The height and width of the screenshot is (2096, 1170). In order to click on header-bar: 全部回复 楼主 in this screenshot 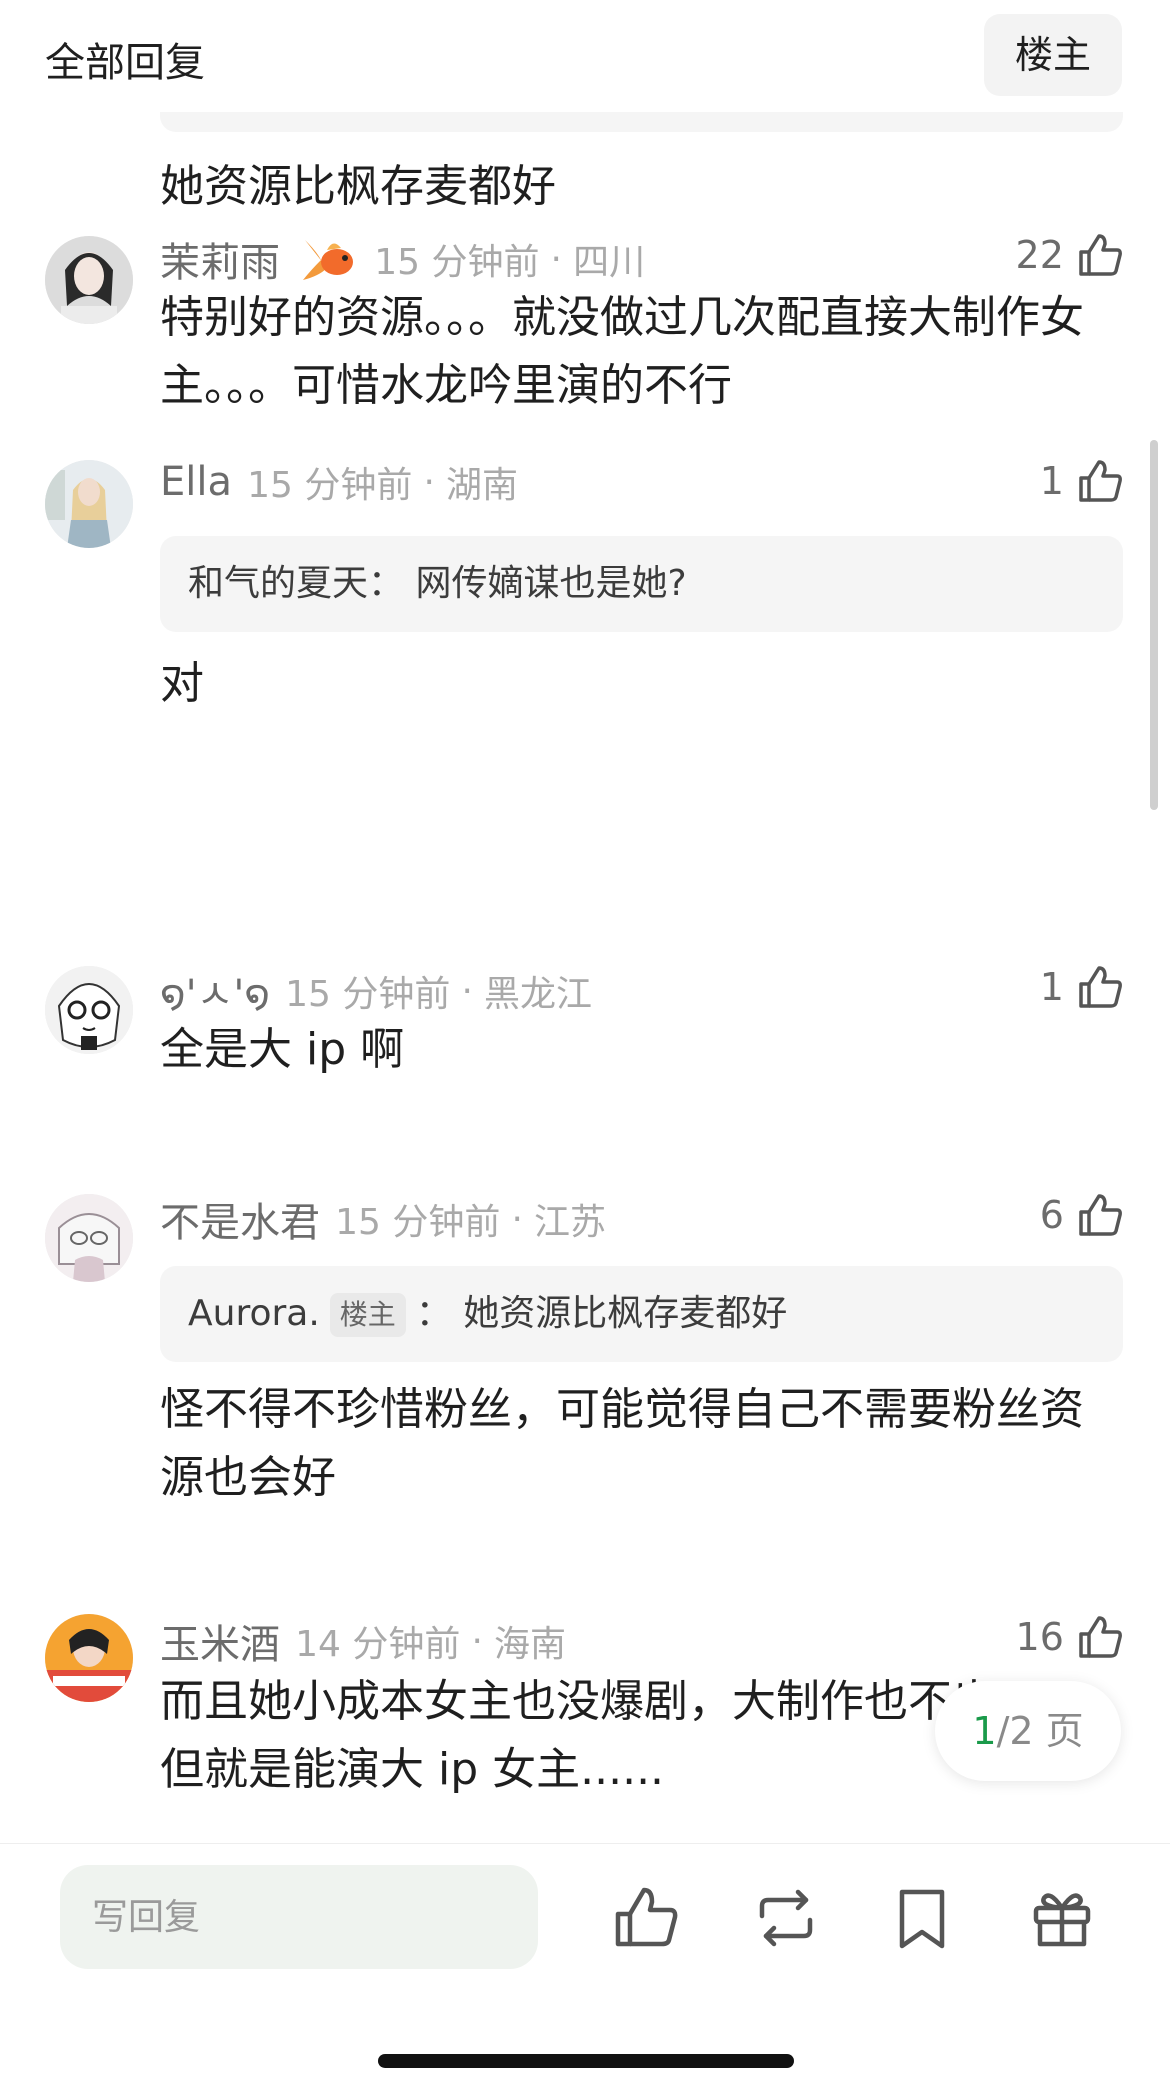, I will do `click(585, 55)`.